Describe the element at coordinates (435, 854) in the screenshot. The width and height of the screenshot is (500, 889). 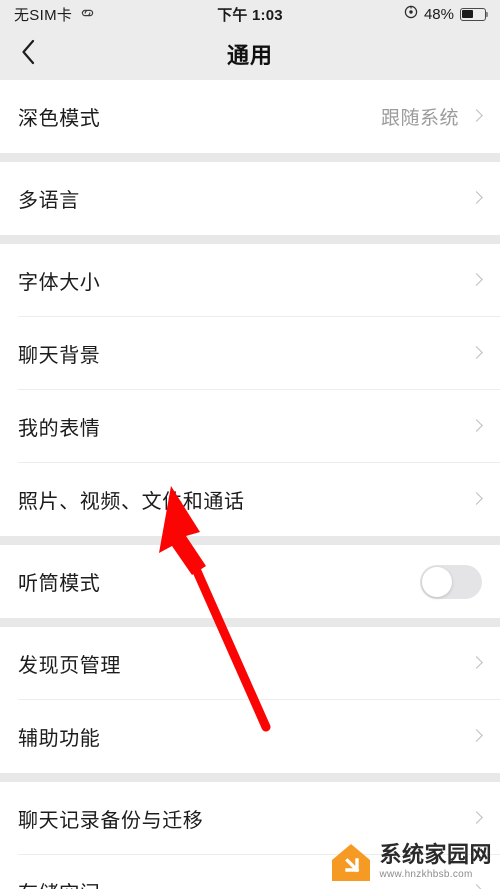
I see `watermark-title: 系统家园网` at that location.